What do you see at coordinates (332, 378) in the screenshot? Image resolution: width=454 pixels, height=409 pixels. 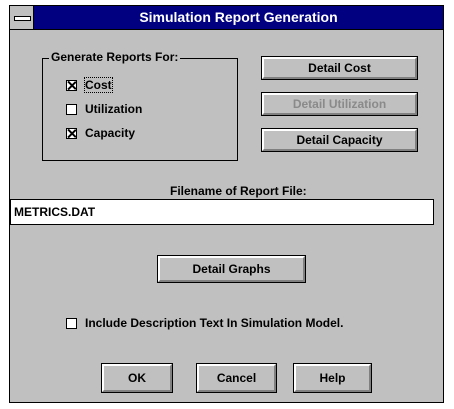 I see `help-button: Help` at bounding box center [332, 378].